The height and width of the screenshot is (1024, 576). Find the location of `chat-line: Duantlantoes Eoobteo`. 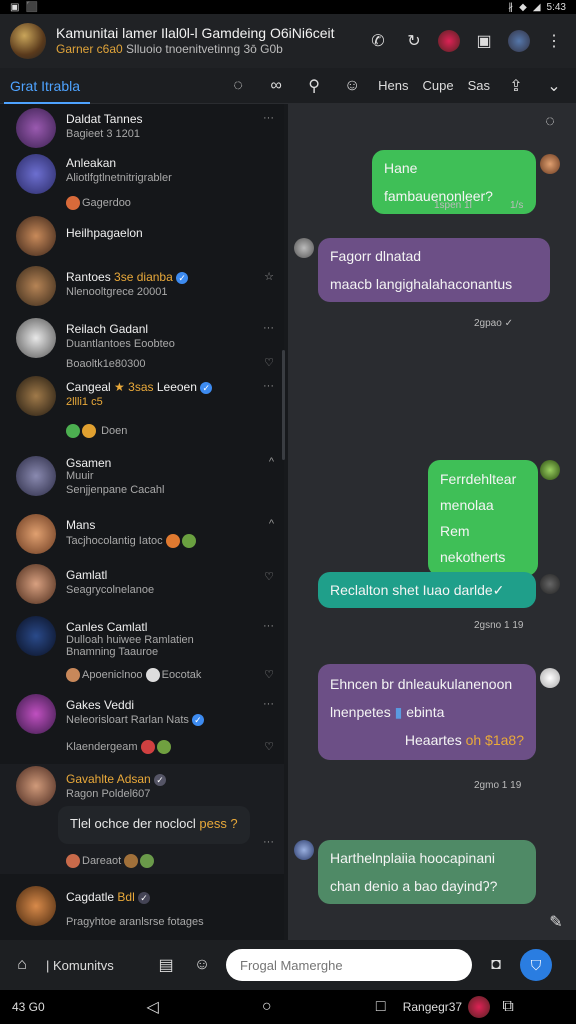

chat-line: Duantlantoes Eoobteo is located at coordinates (120, 344).